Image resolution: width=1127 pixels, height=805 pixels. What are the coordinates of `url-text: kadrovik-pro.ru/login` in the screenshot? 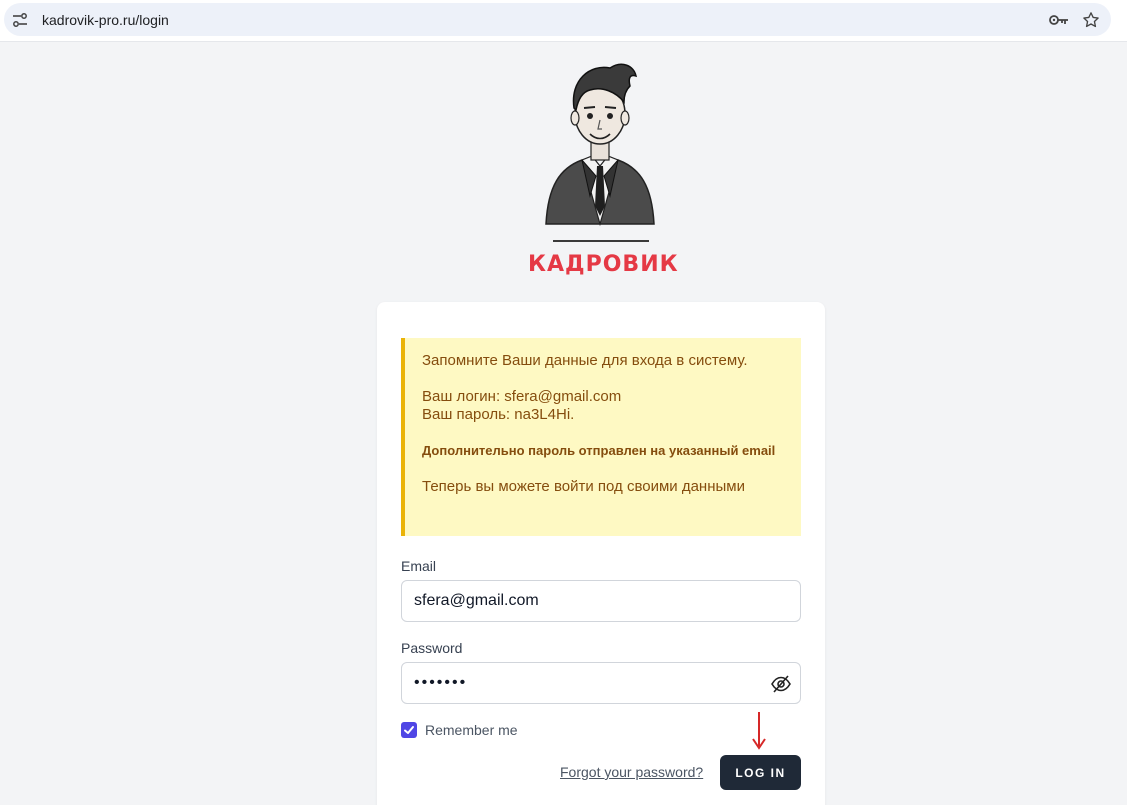 It's located at (105, 20).